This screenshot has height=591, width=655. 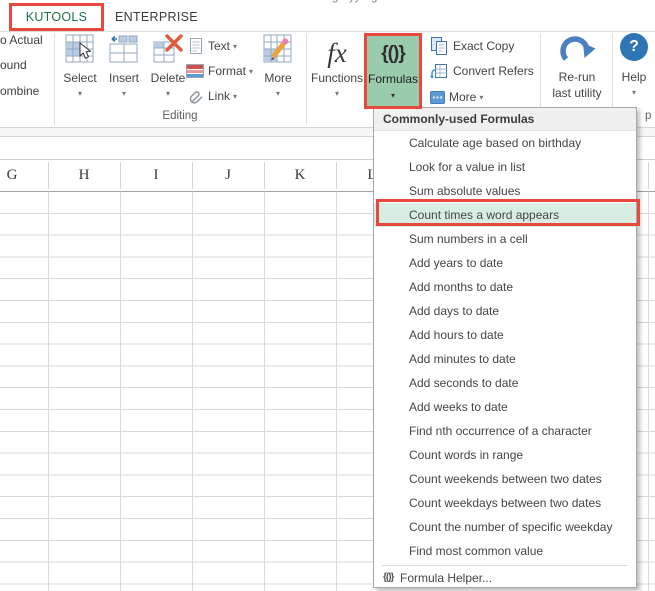 What do you see at coordinates (505, 527) in the screenshot?
I see `menu-item: Count the number of specific weekday` at bounding box center [505, 527].